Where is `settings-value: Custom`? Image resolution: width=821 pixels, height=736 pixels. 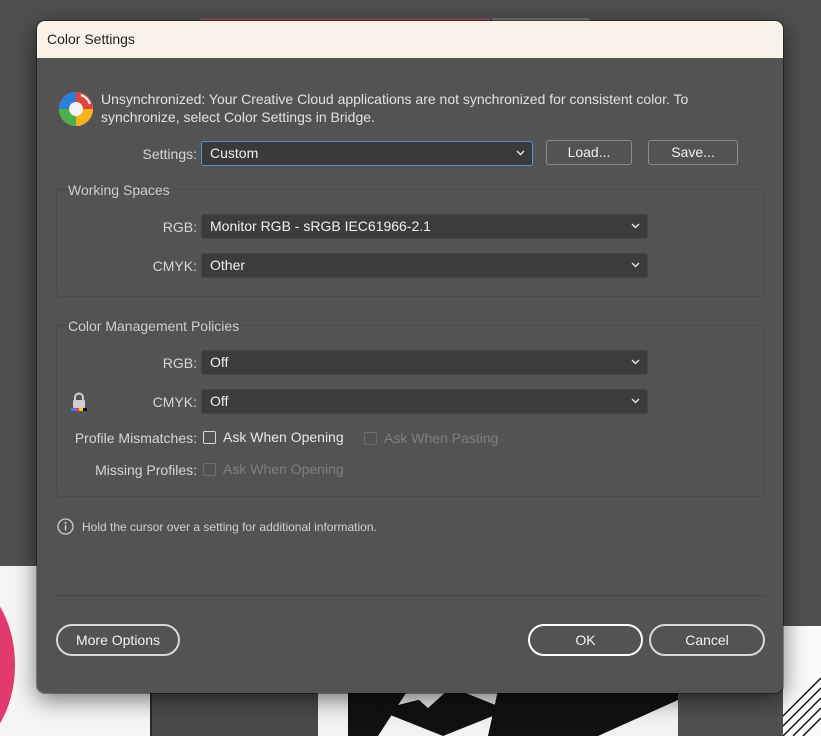 settings-value: Custom is located at coordinates (234, 153).